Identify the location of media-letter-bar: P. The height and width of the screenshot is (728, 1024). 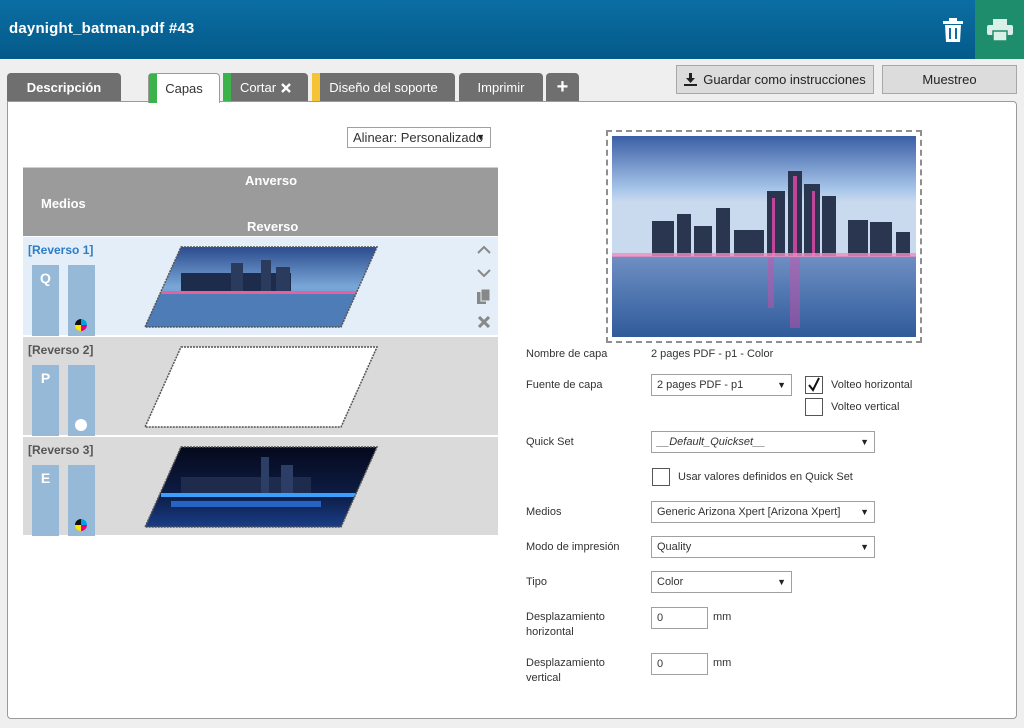
(45, 400).